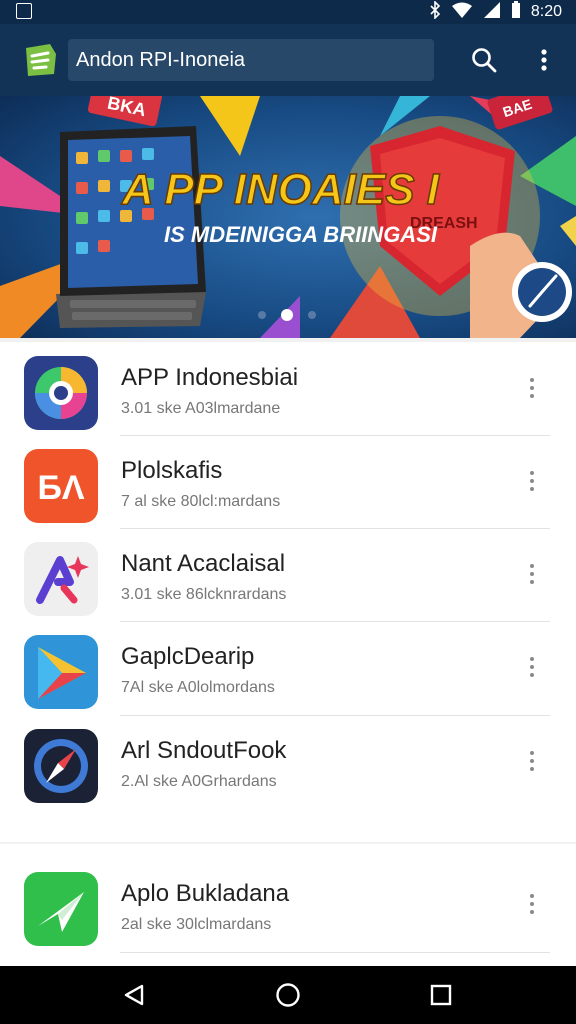 The image size is (576, 1024). I want to click on recents-icon, so click(441, 995).